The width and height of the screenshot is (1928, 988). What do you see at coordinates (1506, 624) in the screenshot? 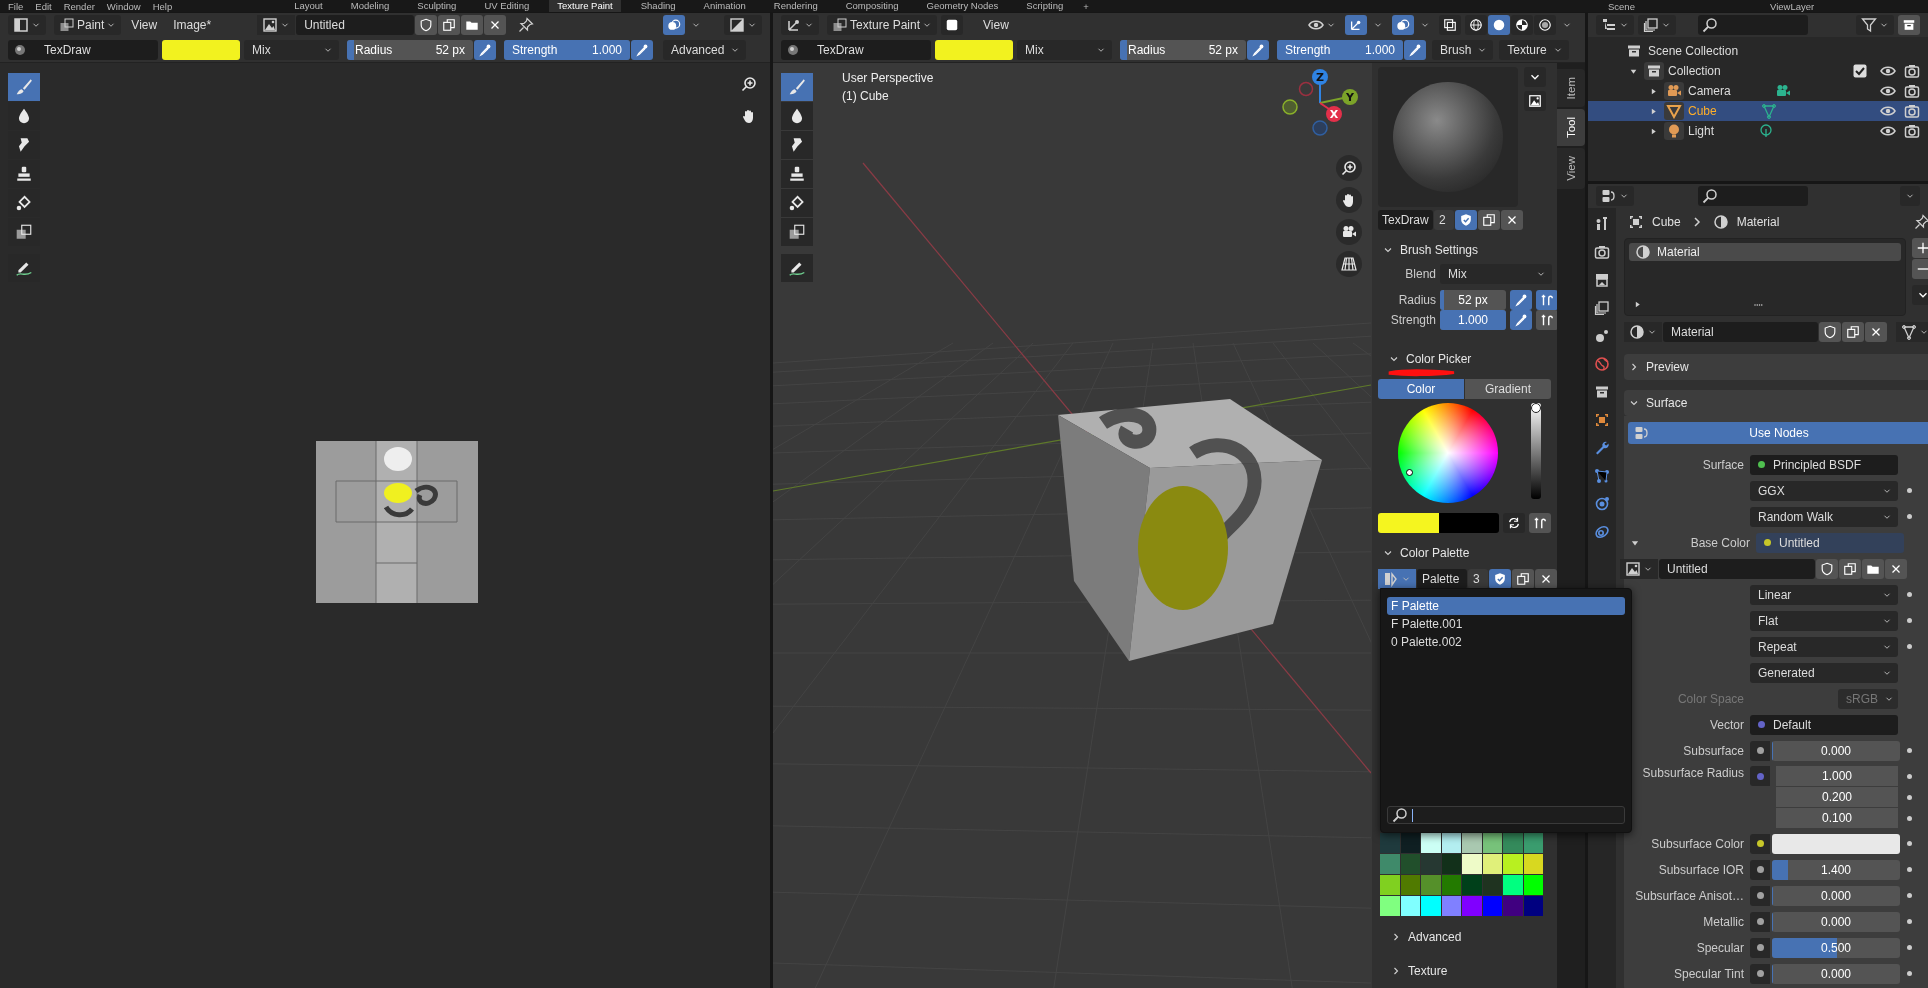
I see `menu-item: F Palette.001` at bounding box center [1506, 624].